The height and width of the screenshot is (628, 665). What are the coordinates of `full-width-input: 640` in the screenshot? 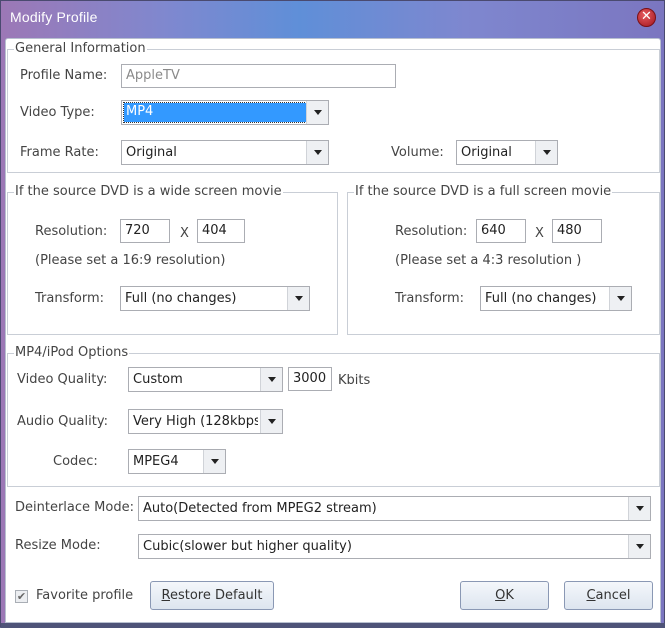 It's located at (501, 231).